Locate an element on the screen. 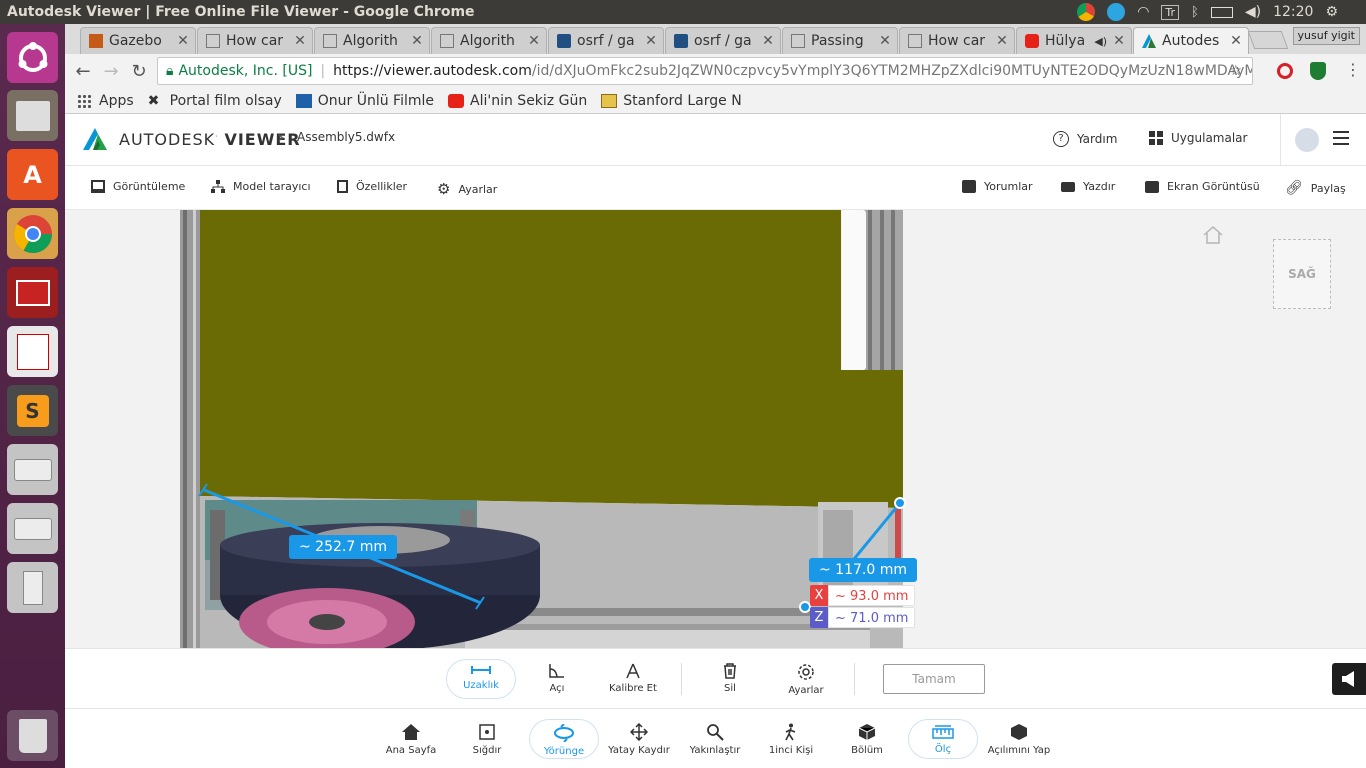 This screenshot has height=768, width=1366. bookmark-item: ✖ Portal film olsay is located at coordinates (215, 101).